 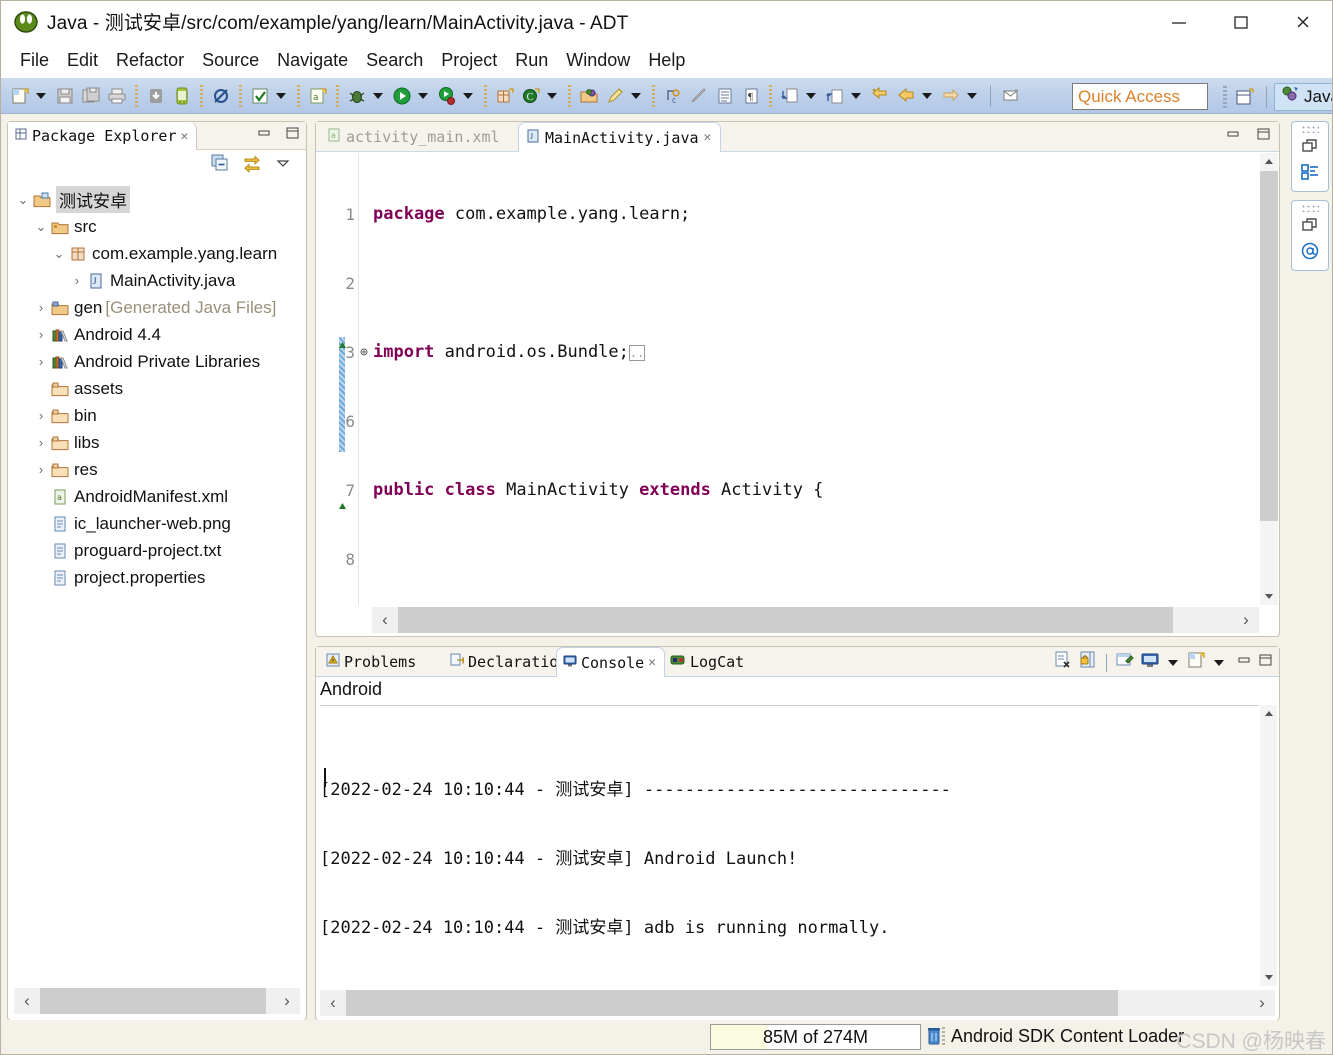 I want to click on tree-row-res: › res, so click(x=157, y=469).